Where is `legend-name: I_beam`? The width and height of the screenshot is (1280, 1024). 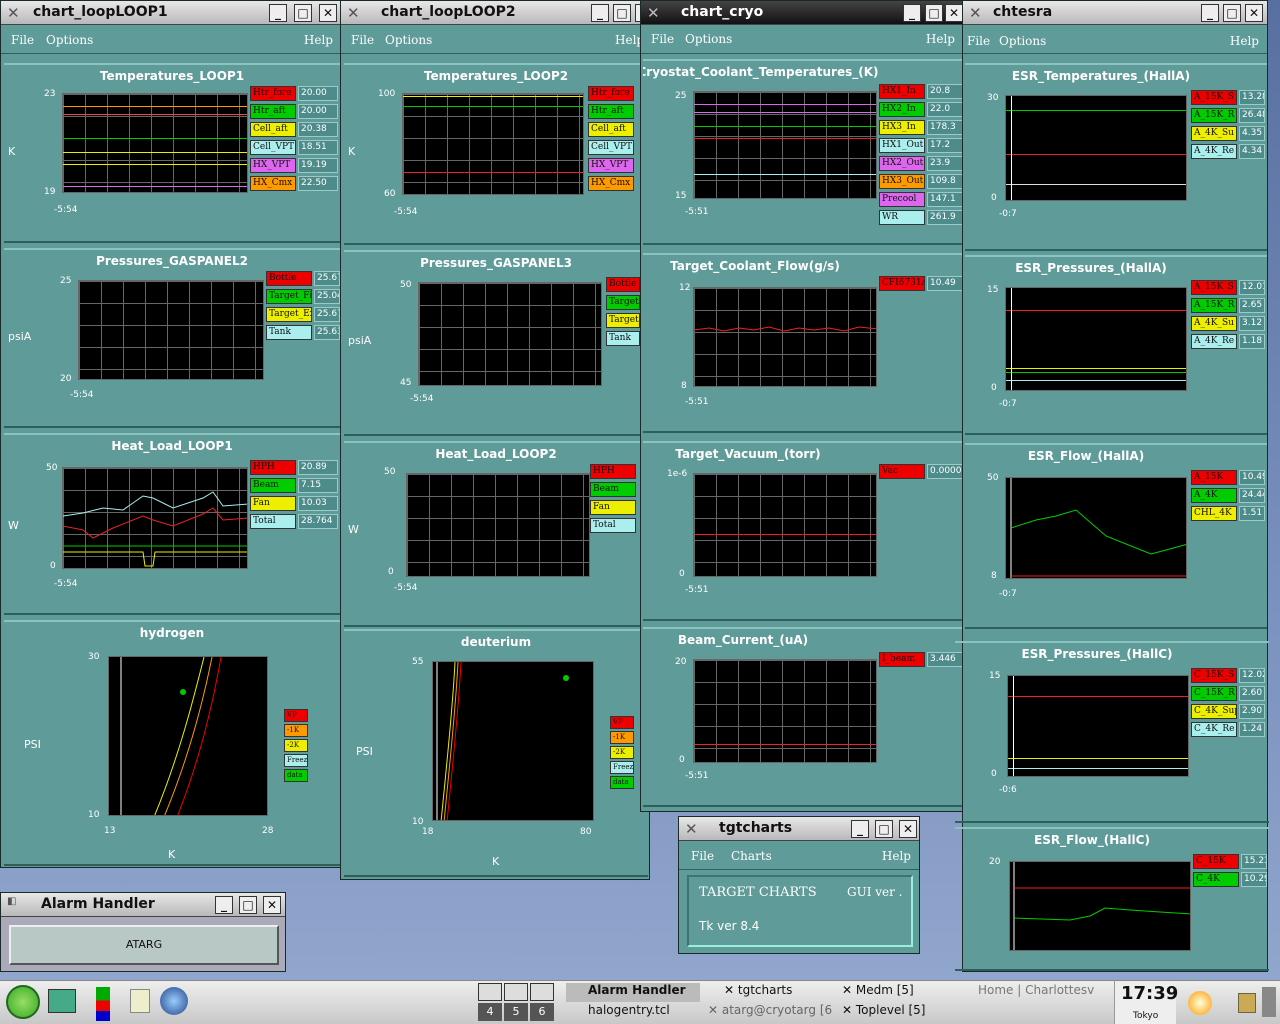
legend-name: I_beam is located at coordinates (902, 659).